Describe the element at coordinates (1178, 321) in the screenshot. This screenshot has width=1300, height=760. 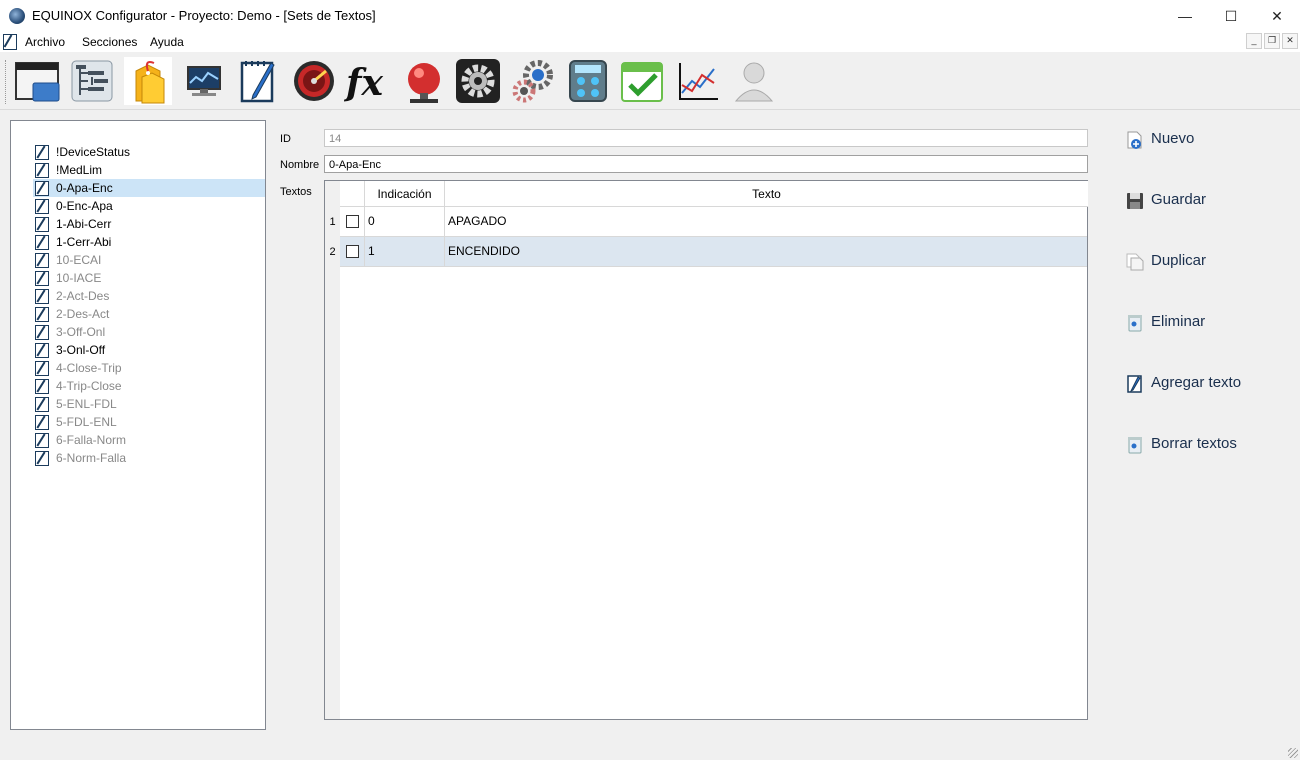
I see `delete-button-label: Eliminar` at that location.